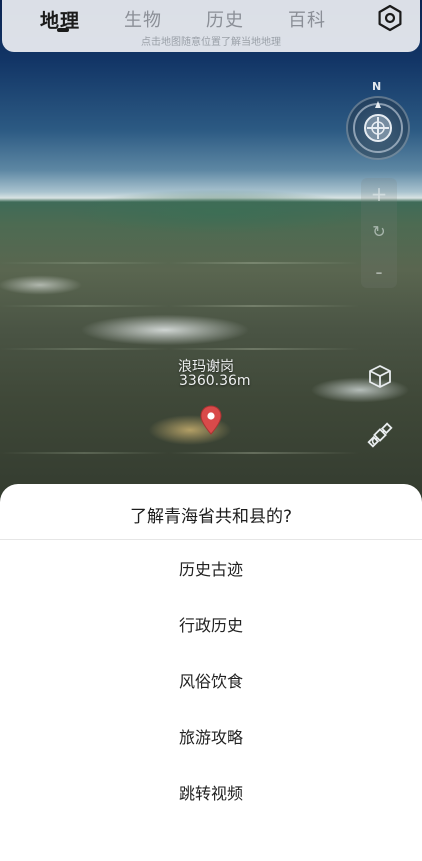 Image resolution: width=422 pixels, height=861 pixels. I want to click on compass-icon, so click(378, 128).